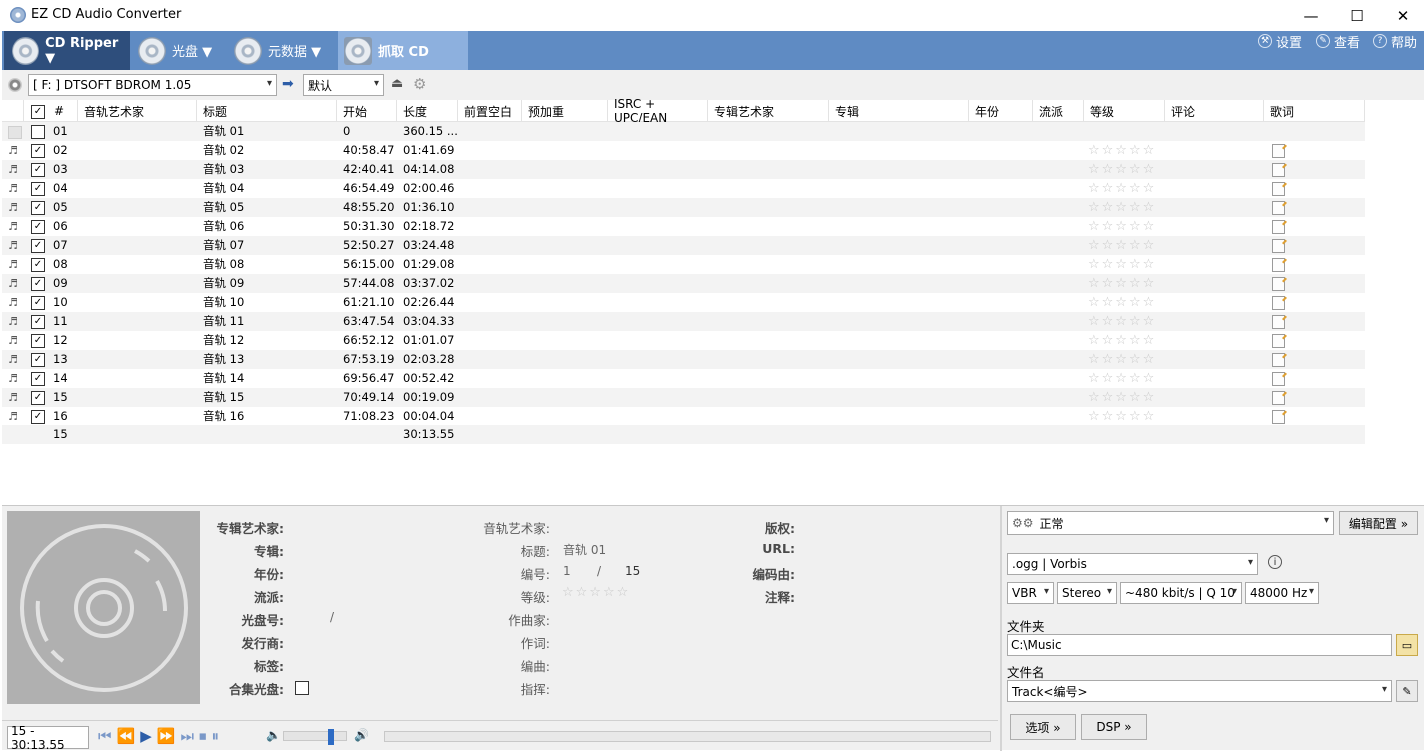 Image resolution: width=1426 pixels, height=752 pixels. What do you see at coordinates (331, 737) in the screenshot?
I see `volume-thumb` at bounding box center [331, 737].